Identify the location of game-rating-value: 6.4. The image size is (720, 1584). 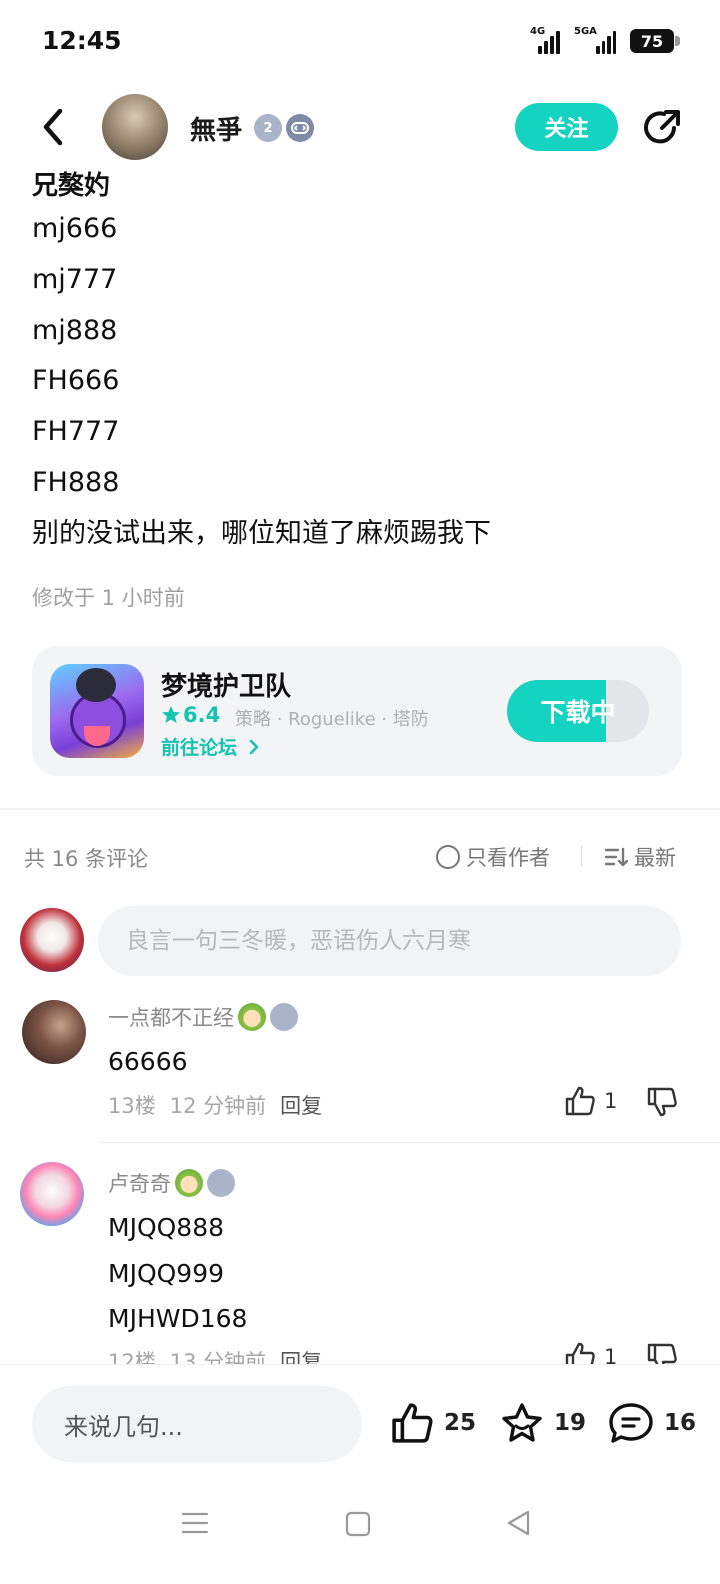
(202, 715).